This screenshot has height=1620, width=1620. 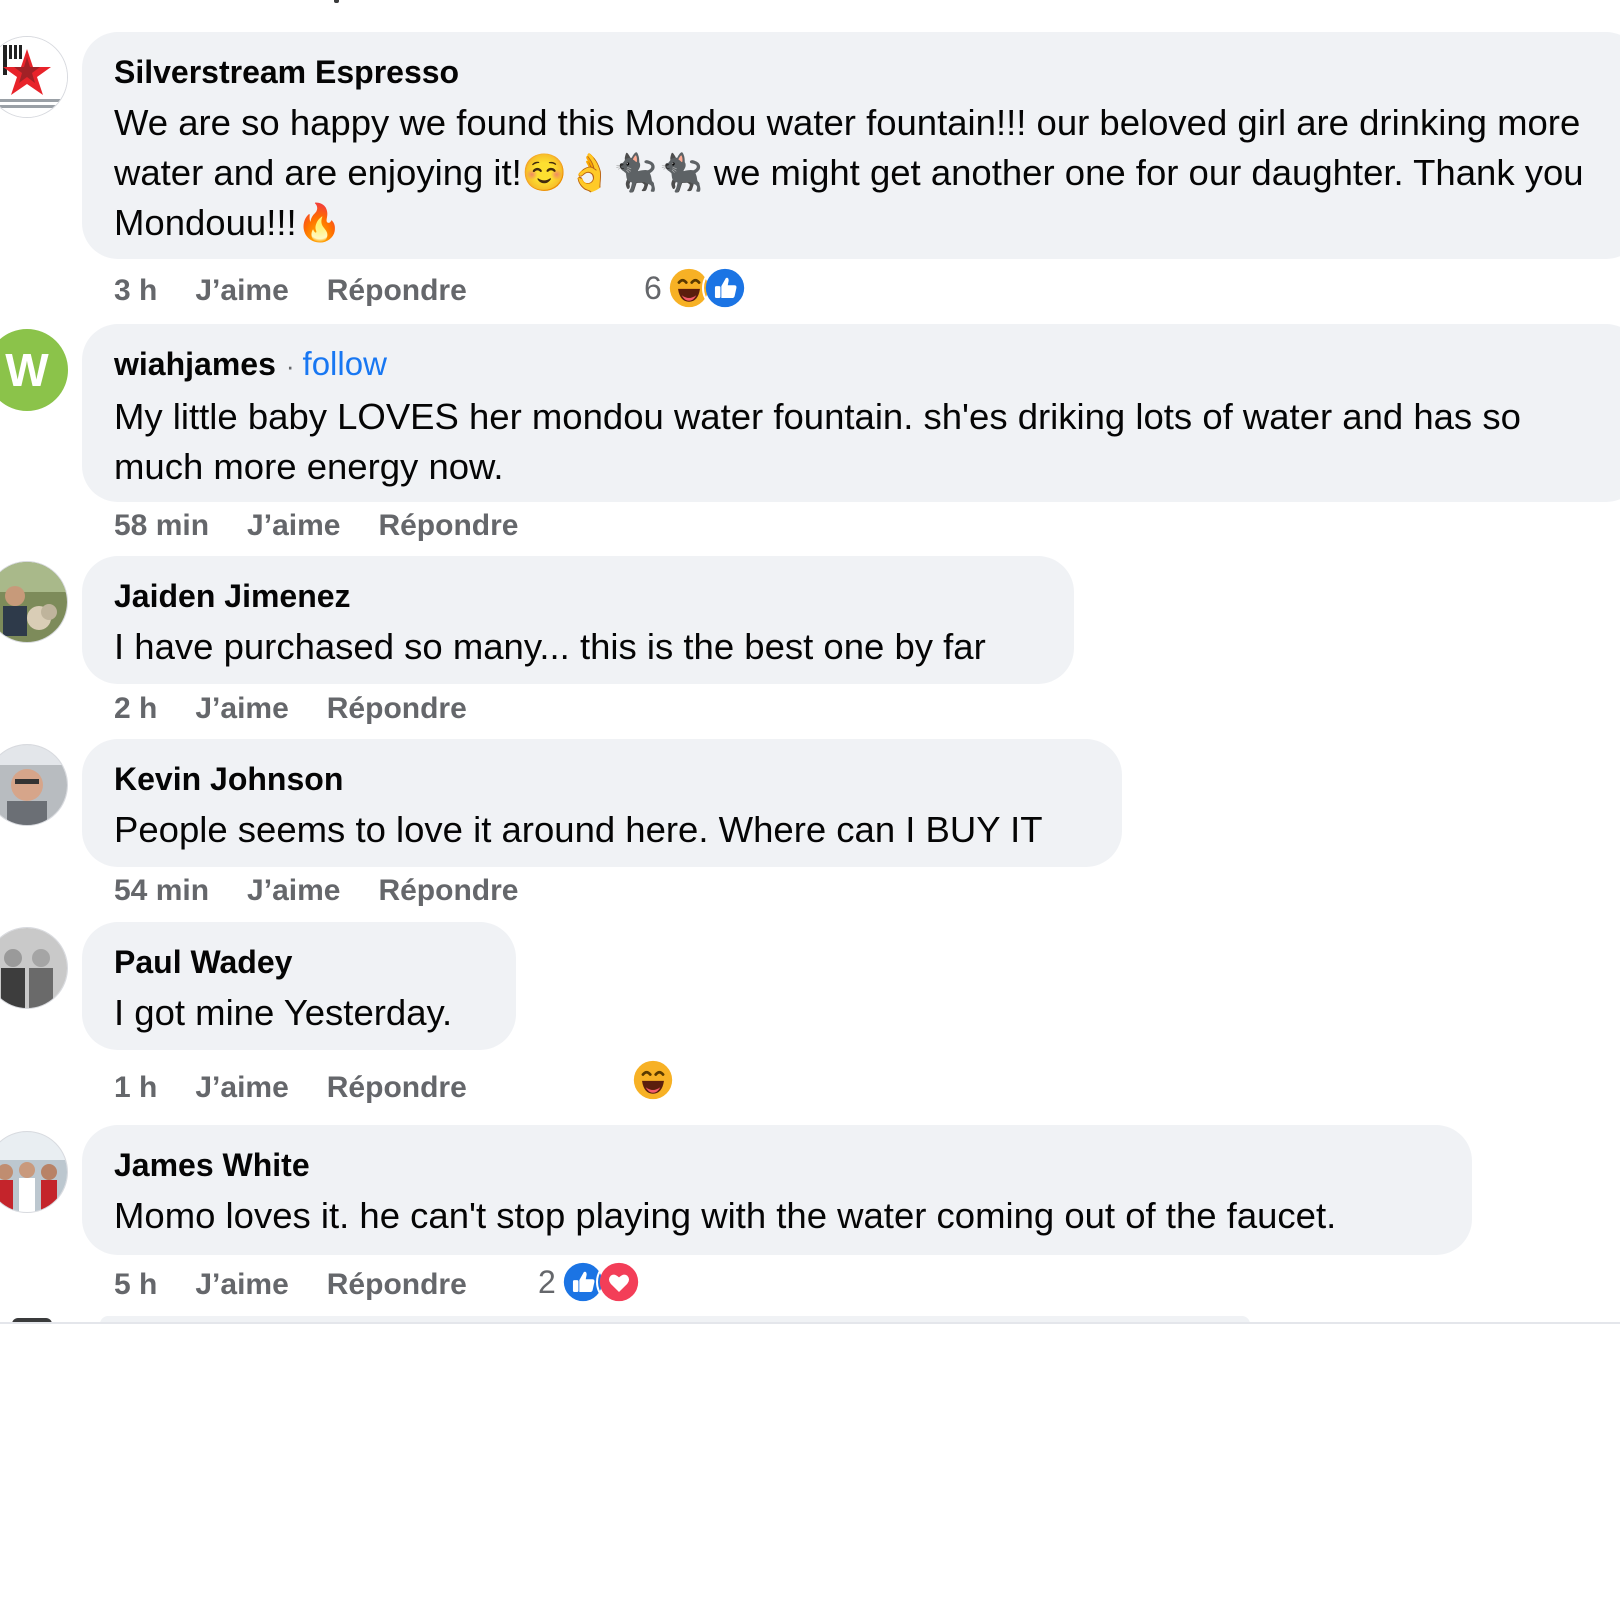 What do you see at coordinates (547, 1281) in the screenshot?
I see `reaction-count: 2` at bounding box center [547, 1281].